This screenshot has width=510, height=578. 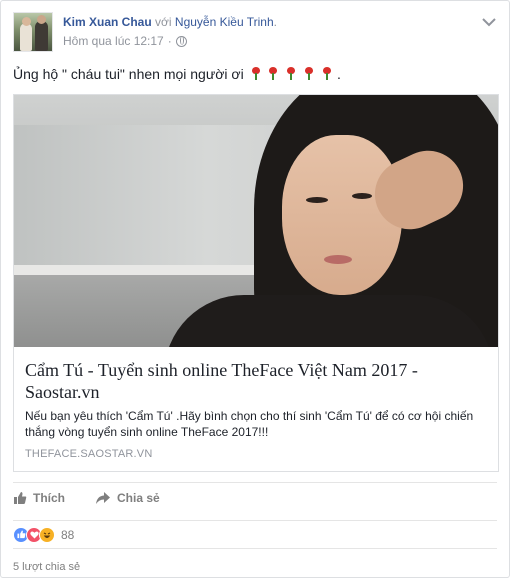 I want to click on share-summary: 5 lượt chia sẻ, so click(x=255, y=563).